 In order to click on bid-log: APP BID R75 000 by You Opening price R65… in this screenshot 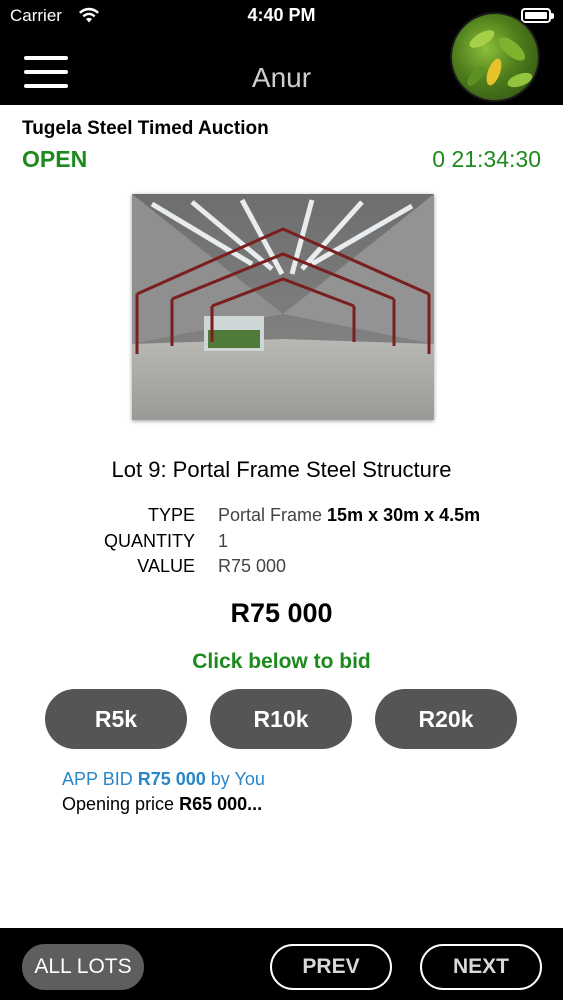, I will do `click(163, 792)`.